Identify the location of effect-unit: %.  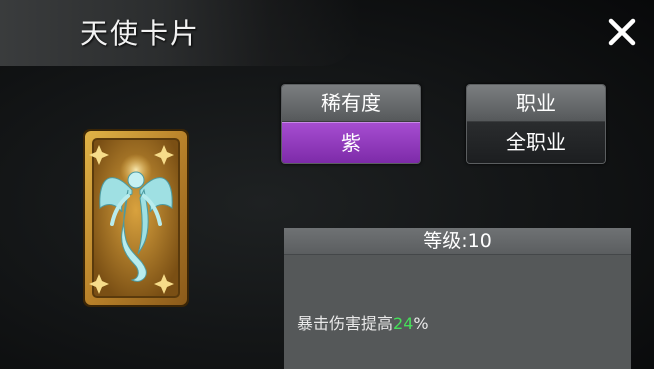
(421, 323).